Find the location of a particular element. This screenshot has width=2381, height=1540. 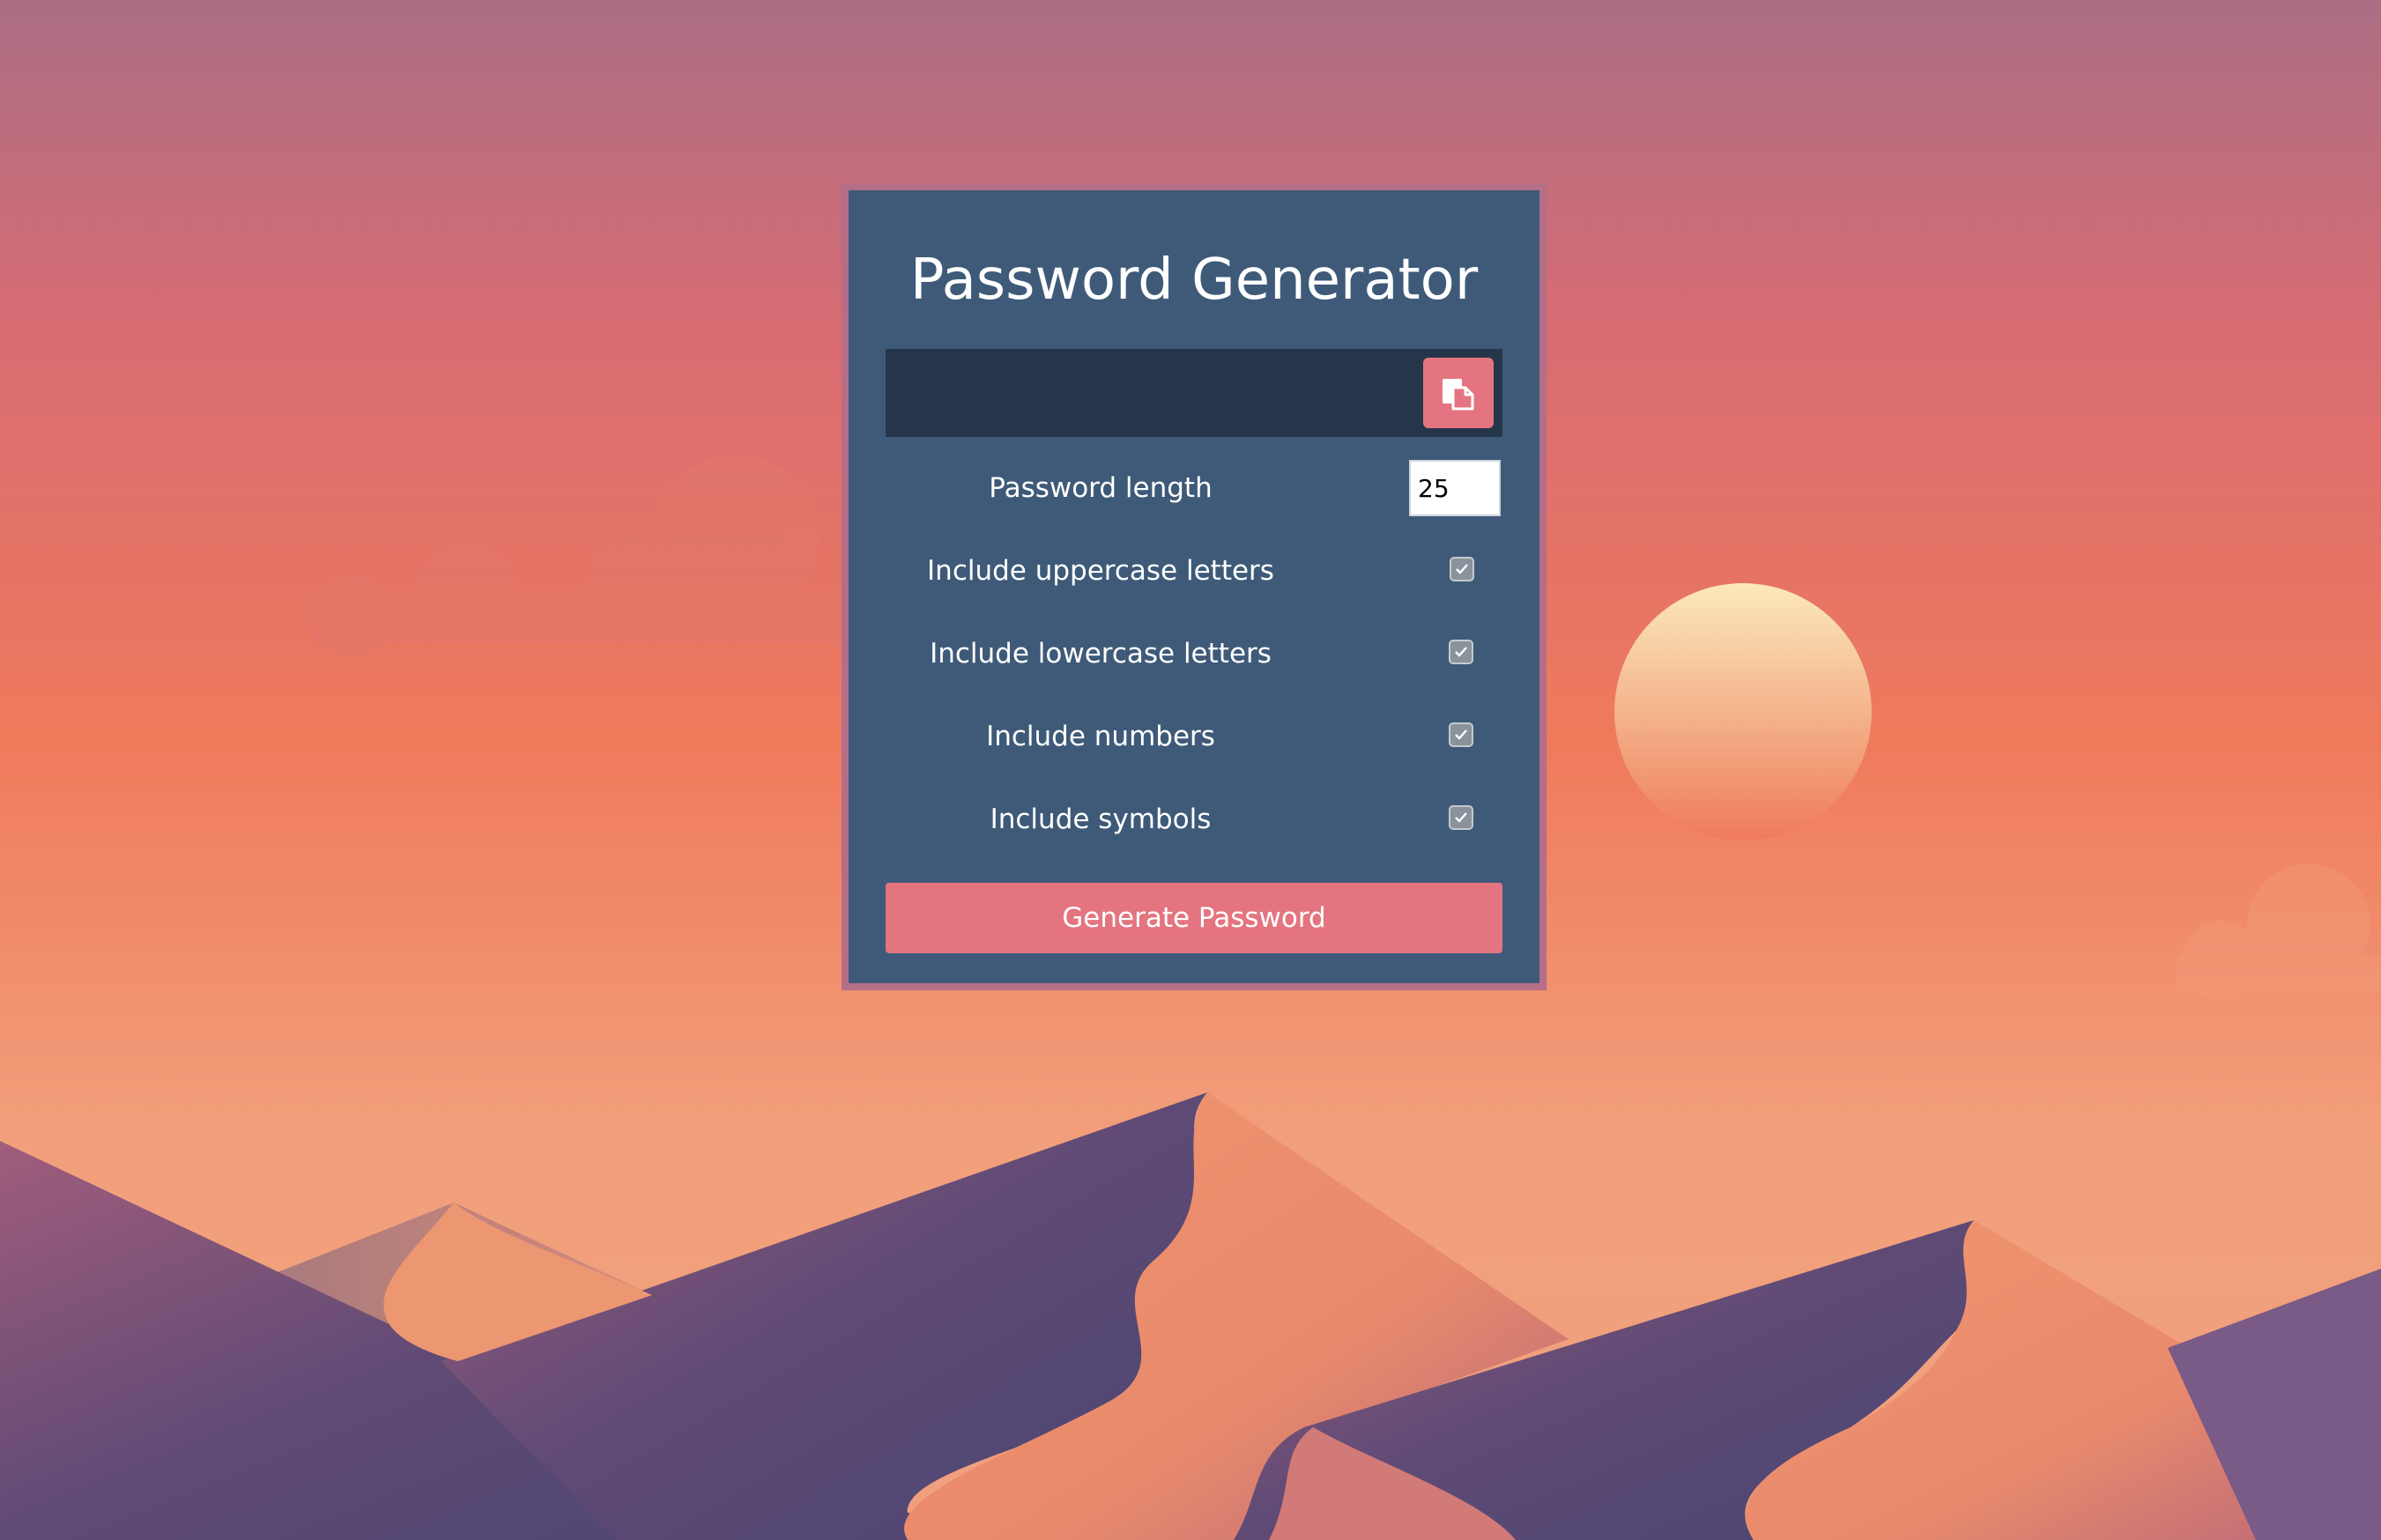

option-symbols-row: Include symbols is located at coordinates (1194, 820).